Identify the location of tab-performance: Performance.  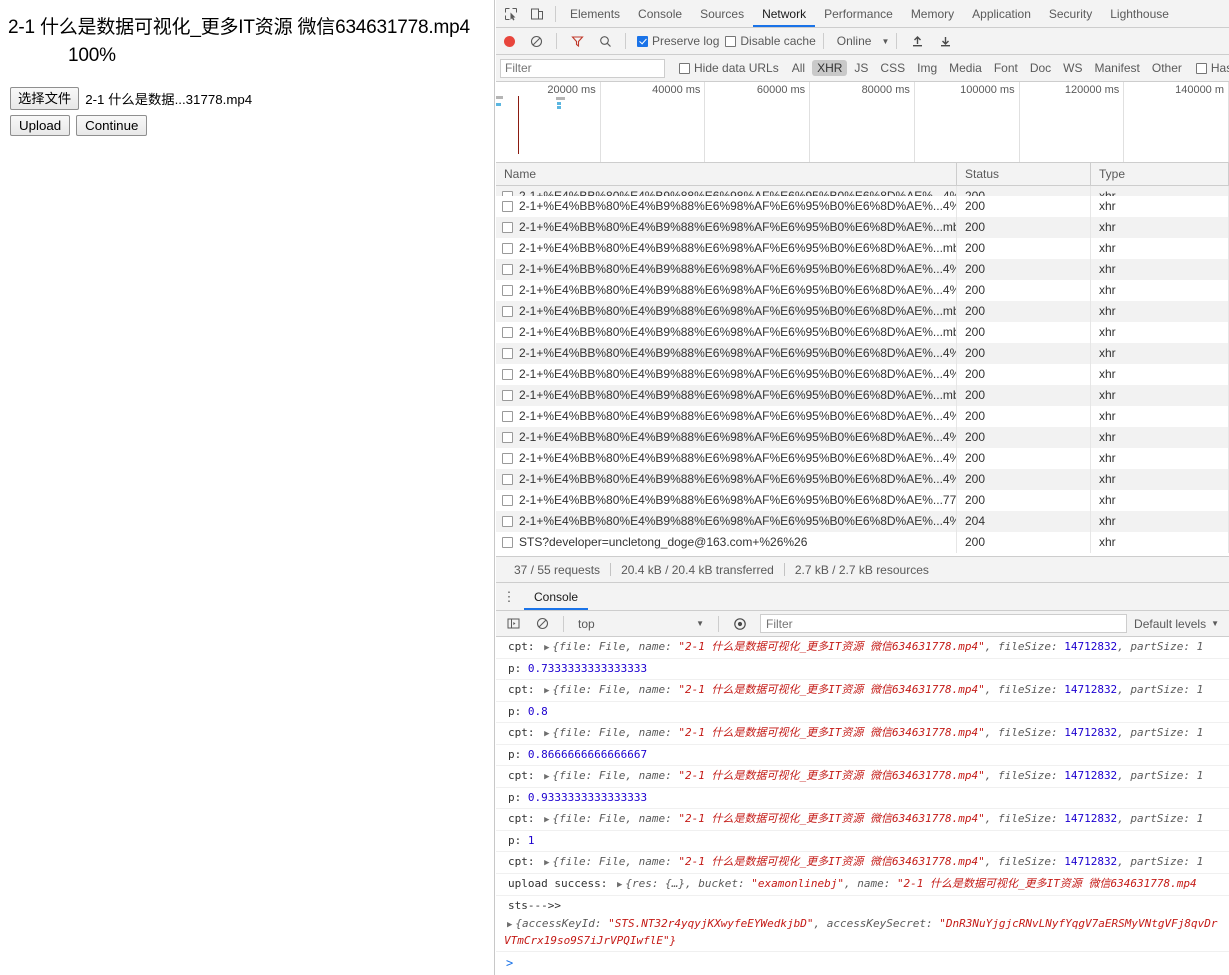
(858, 14).